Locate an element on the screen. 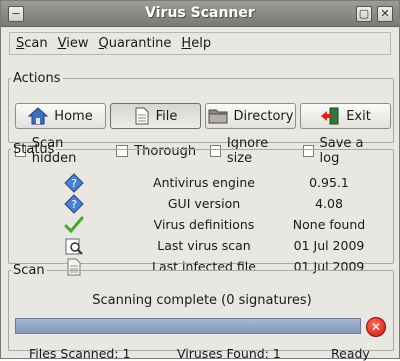  stop-scan-button: ✕ is located at coordinates (376, 327).